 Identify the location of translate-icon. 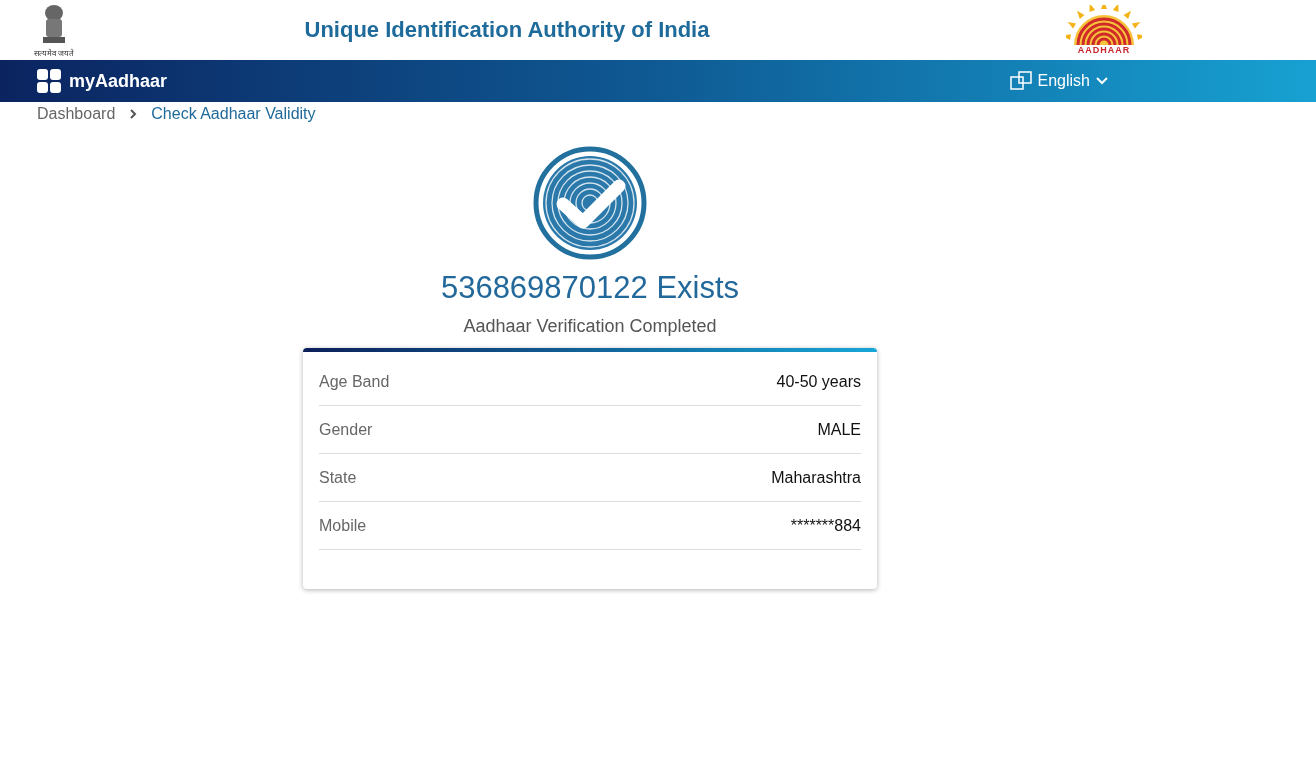
(1020, 81).